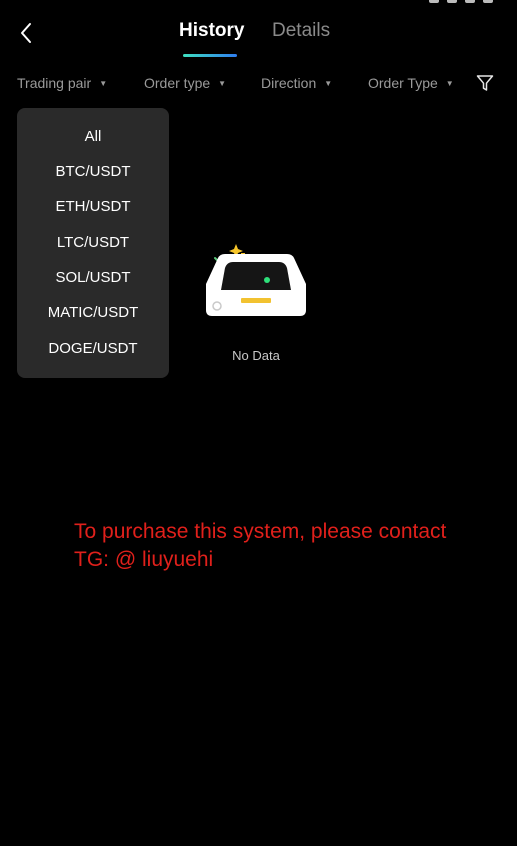 This screenshot has width=517, height=846. Describe the element at coordinates (93, 349) in the screenshot. I see `dropdown-option-doge-usdt: DOGE/USDT` at that location.